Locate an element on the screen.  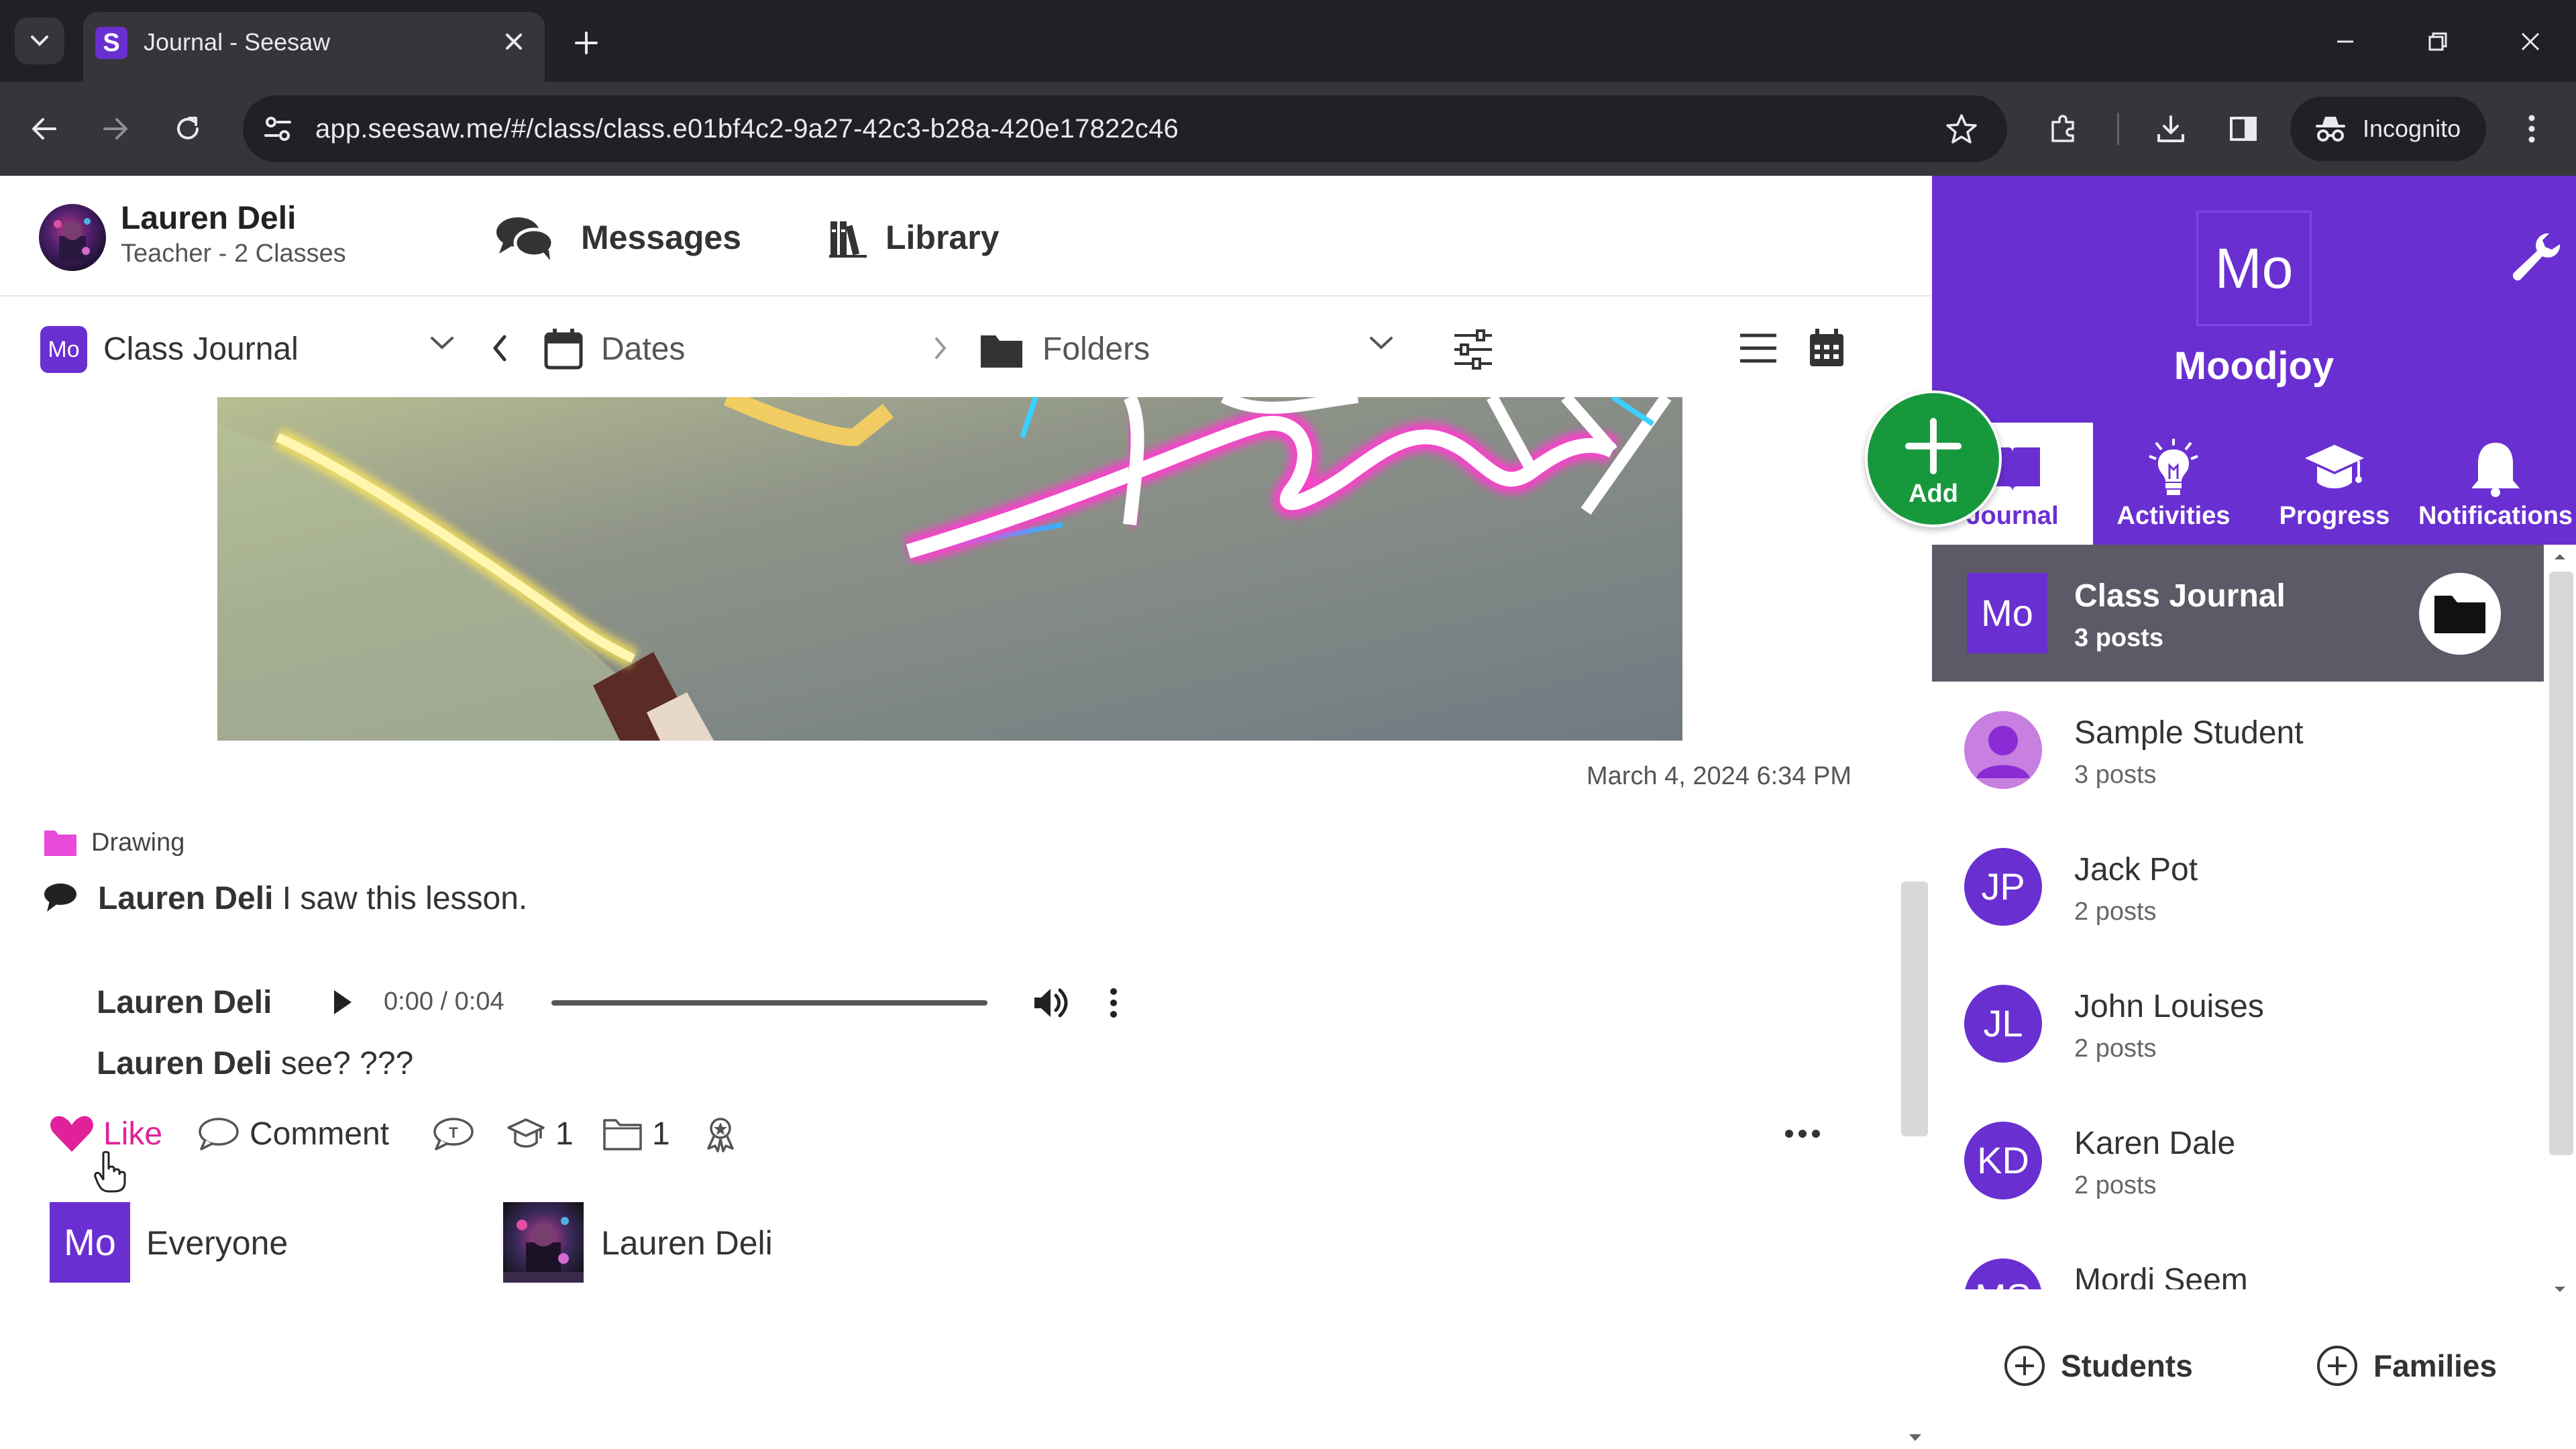
avatar is located at coordinates (72, 237).